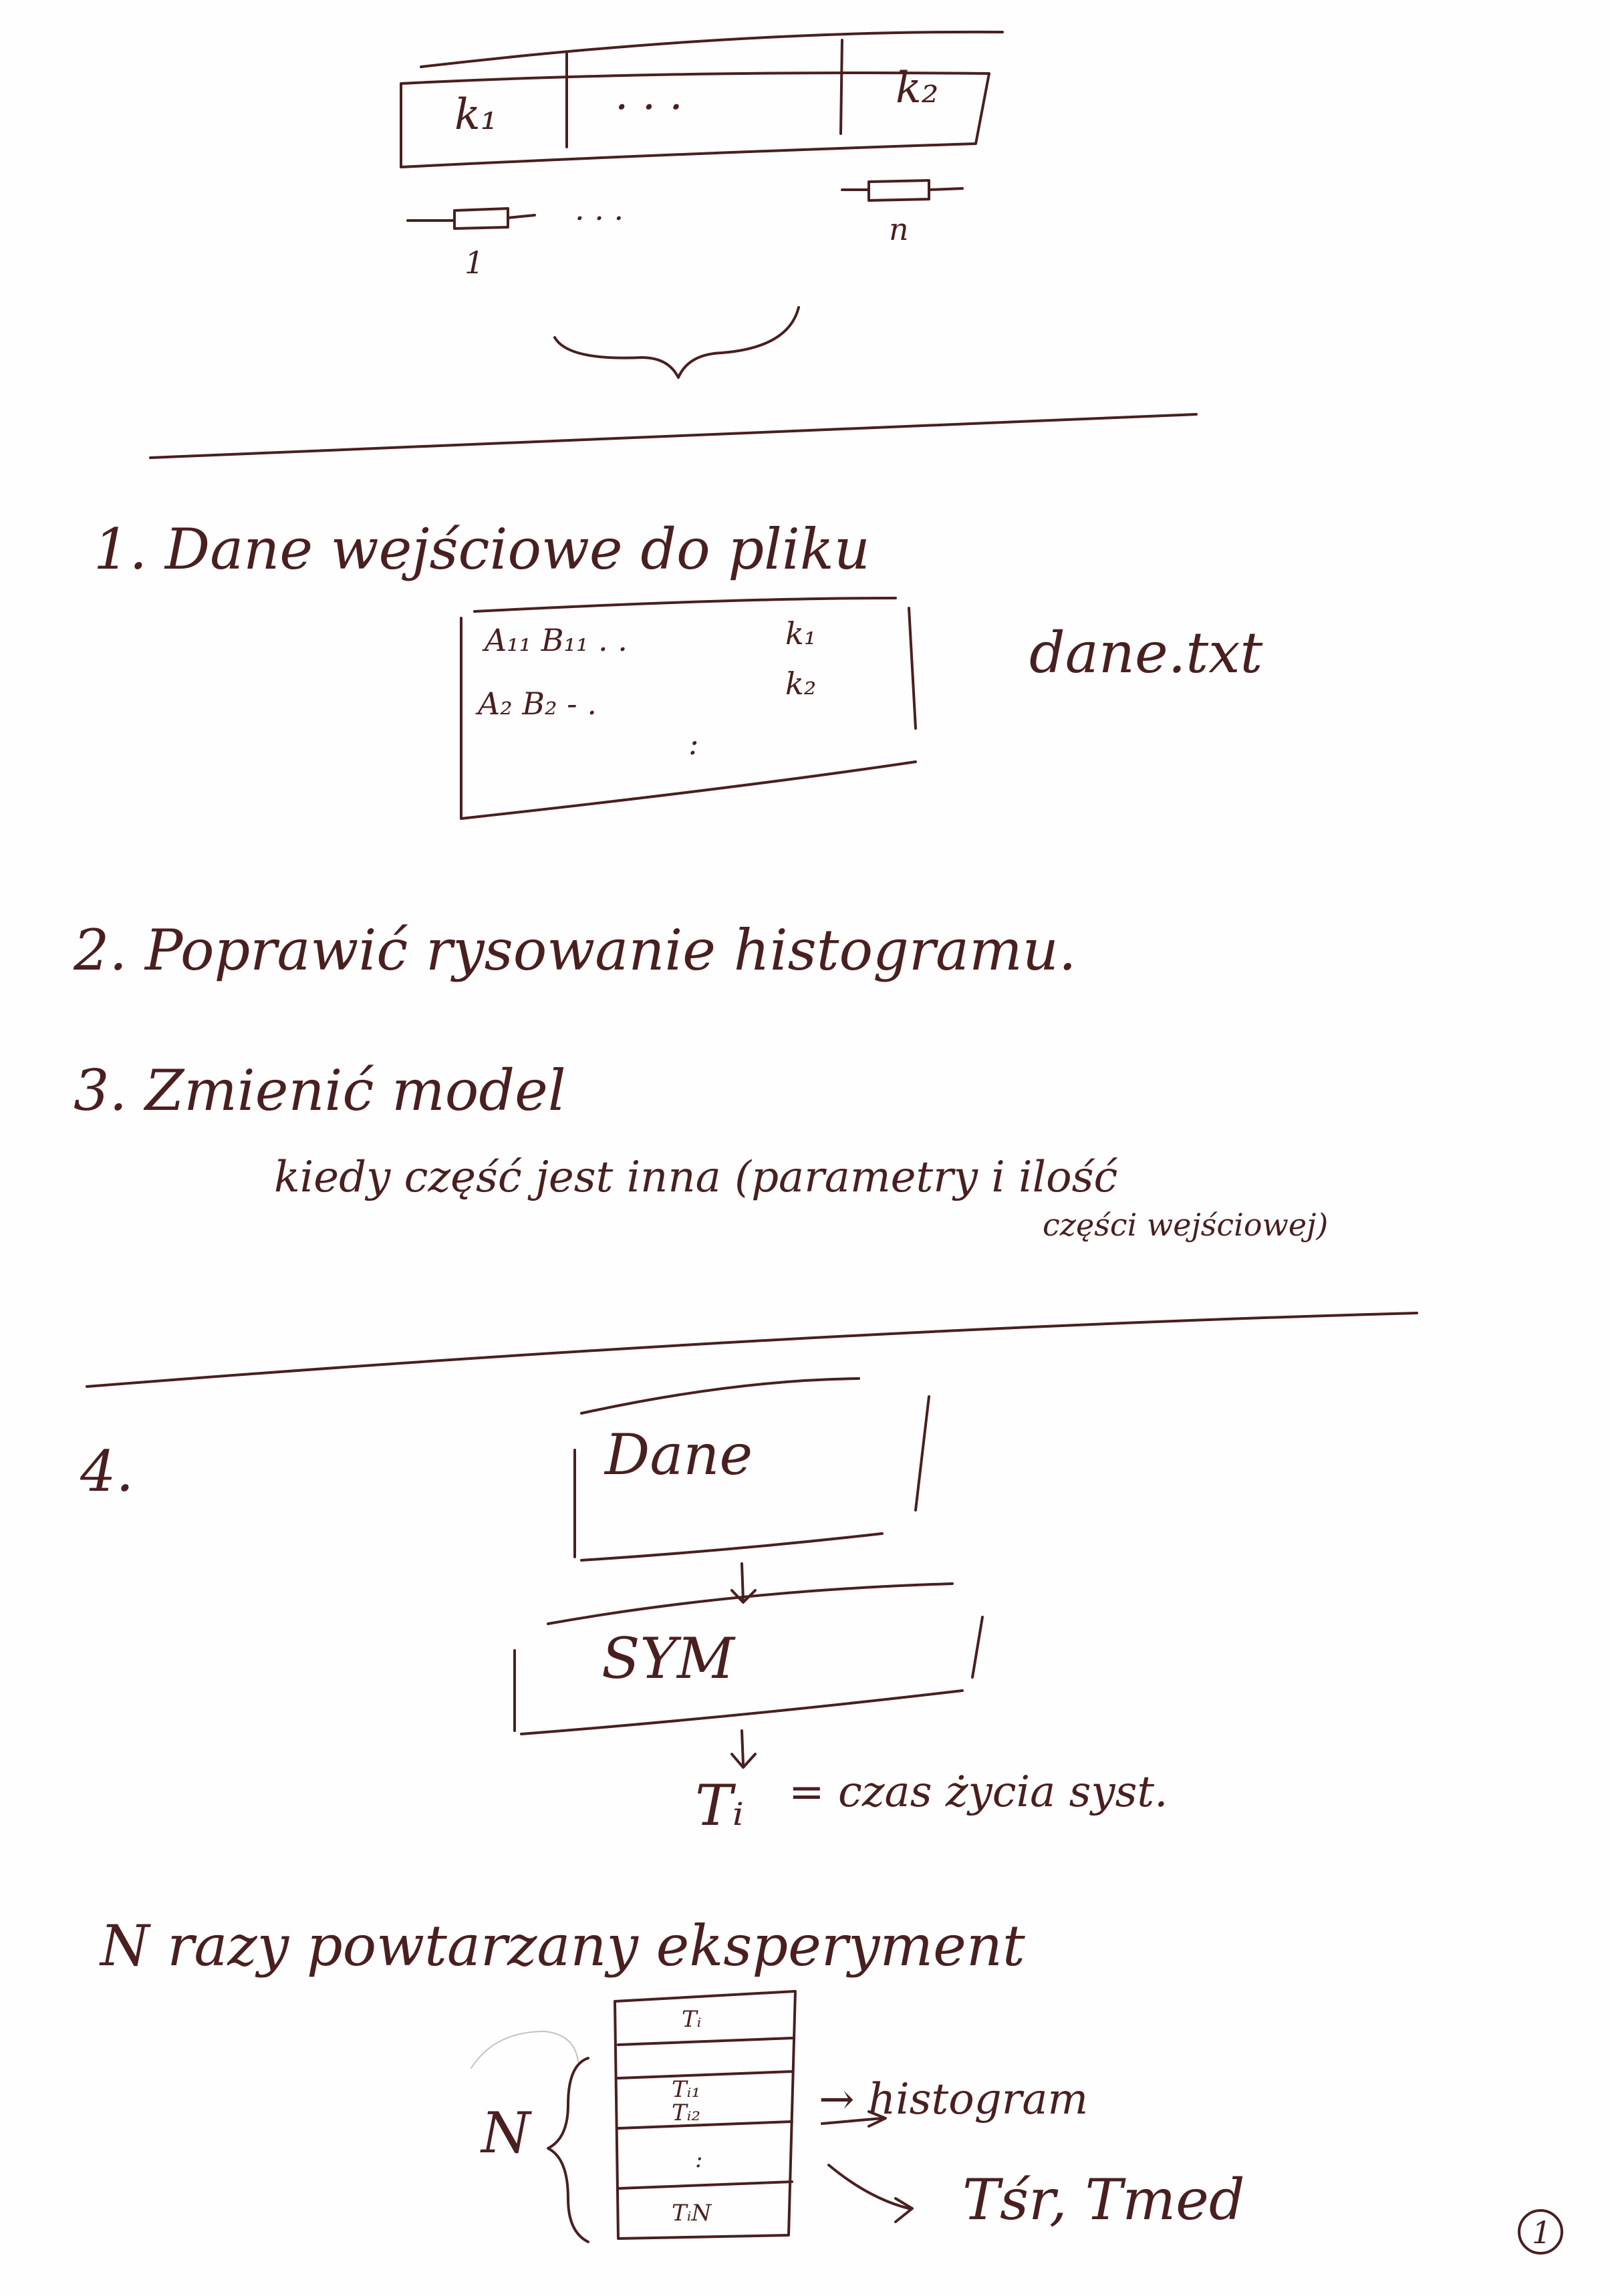 Image resolution: width=1610 pixels, height=2296 pixels. What do you see at coordinates (474, 263) in the screenshot?
I see `resistor-first-label: 1` at bounding box center [474, 263].